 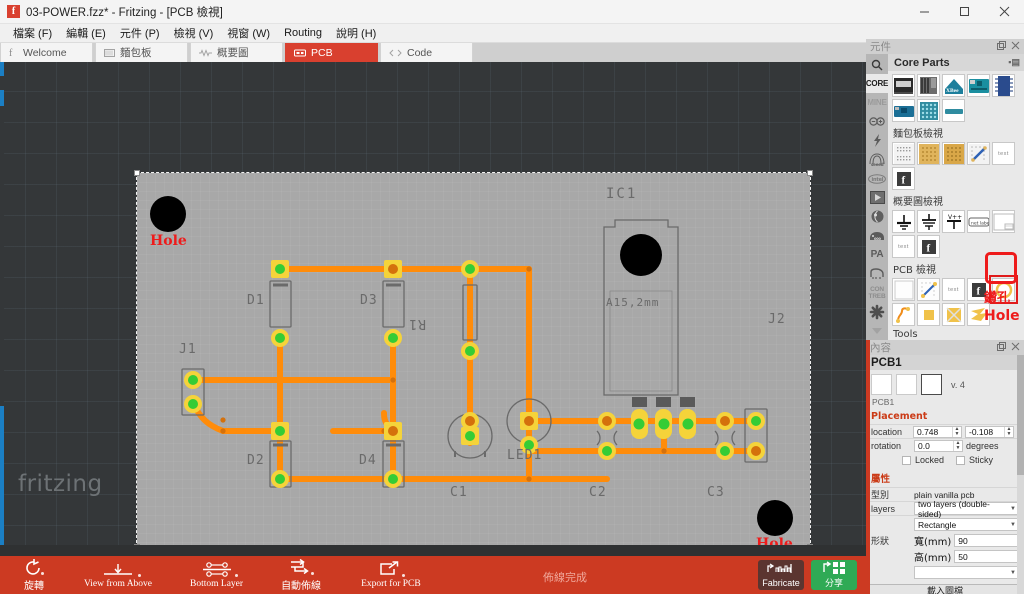 What do you see at coordinates (194, 33) in the screenshot?
I see `menu-view: 檢視 (V)` at bounding box center [194, 33].